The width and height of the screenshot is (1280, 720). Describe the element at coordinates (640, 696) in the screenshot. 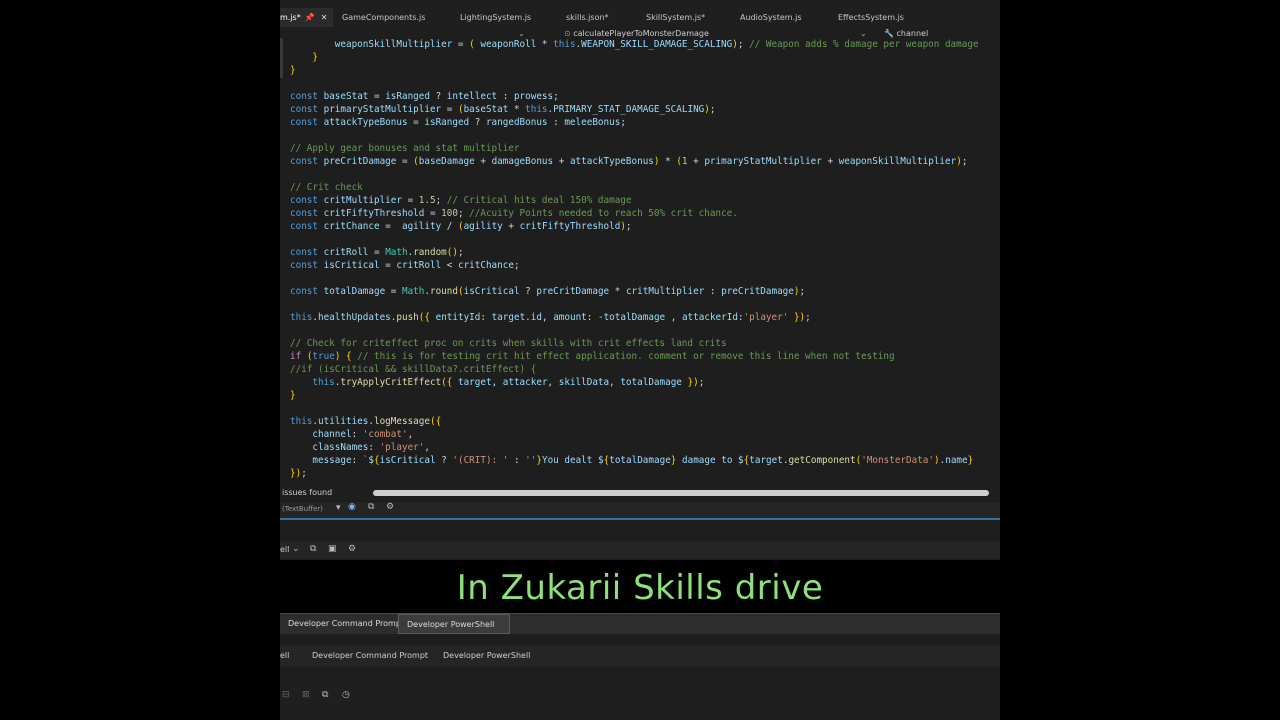

I see `terminal-toolbar: ⊟ ⊠ ⧉ ◷` at that location.